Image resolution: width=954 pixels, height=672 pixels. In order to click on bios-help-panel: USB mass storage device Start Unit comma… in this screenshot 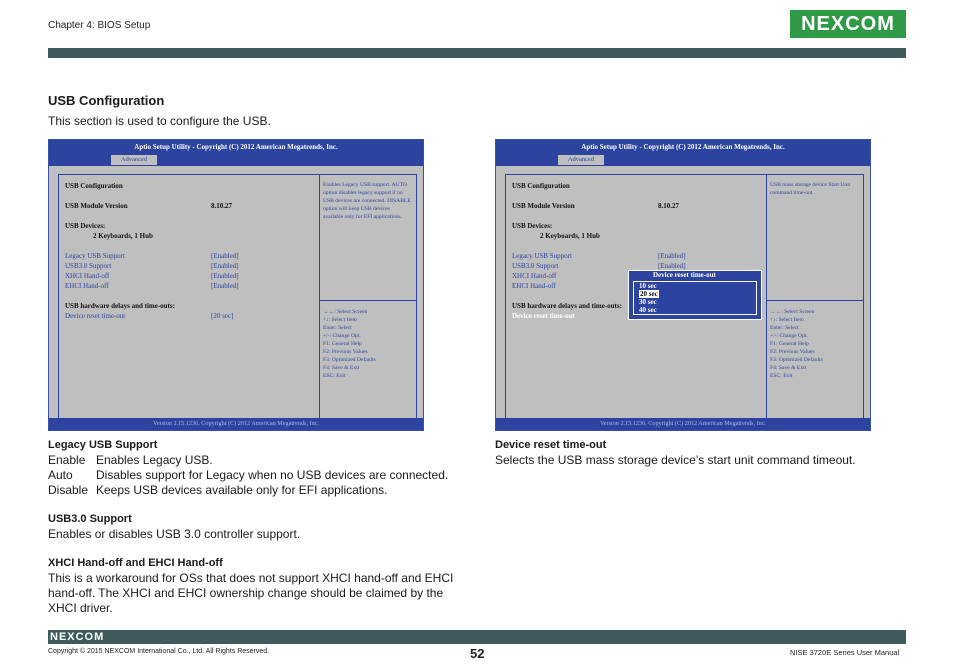, I will do `click(815, 237)`.